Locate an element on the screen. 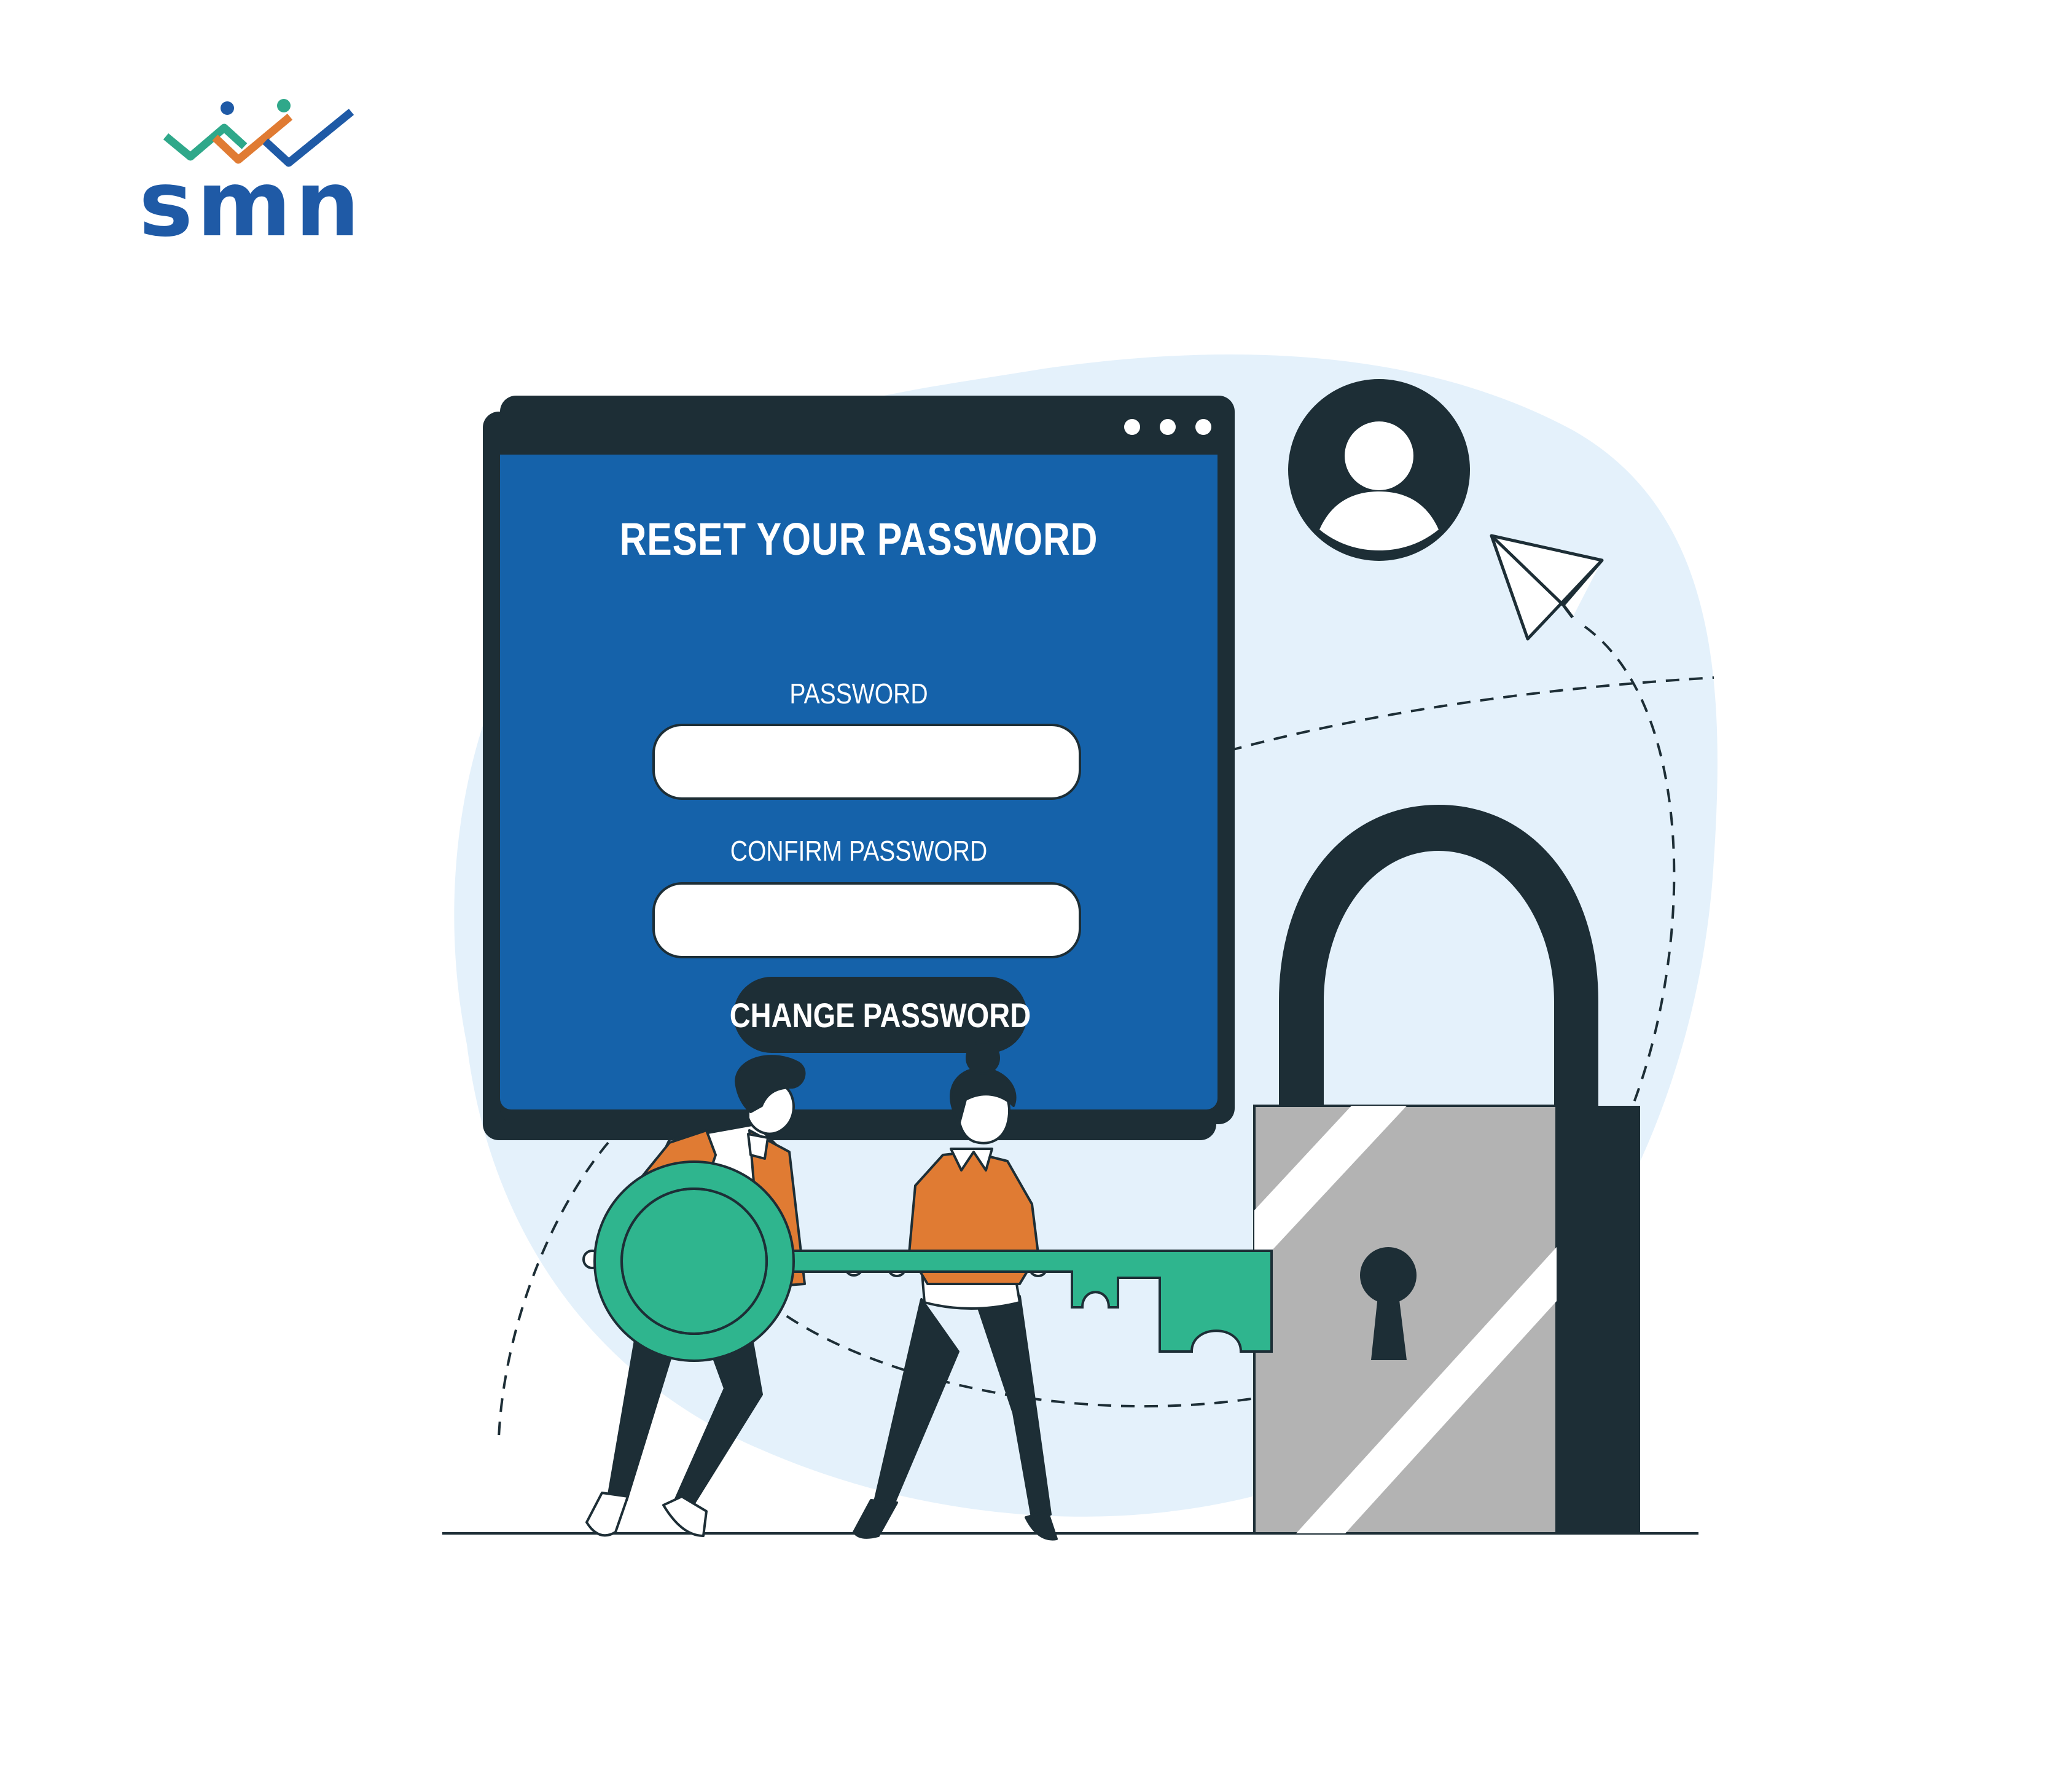  foreground-illustration is located at coordinates (927, 1291).